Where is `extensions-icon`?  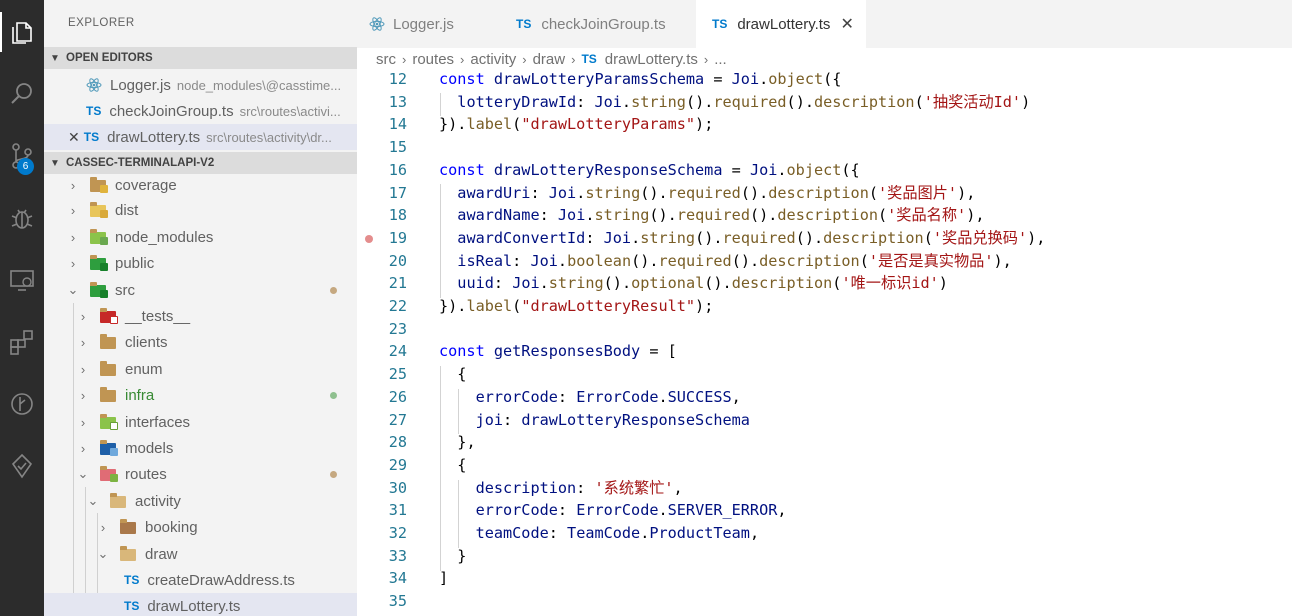
extensions-icon is located at coordinates (22, 342).